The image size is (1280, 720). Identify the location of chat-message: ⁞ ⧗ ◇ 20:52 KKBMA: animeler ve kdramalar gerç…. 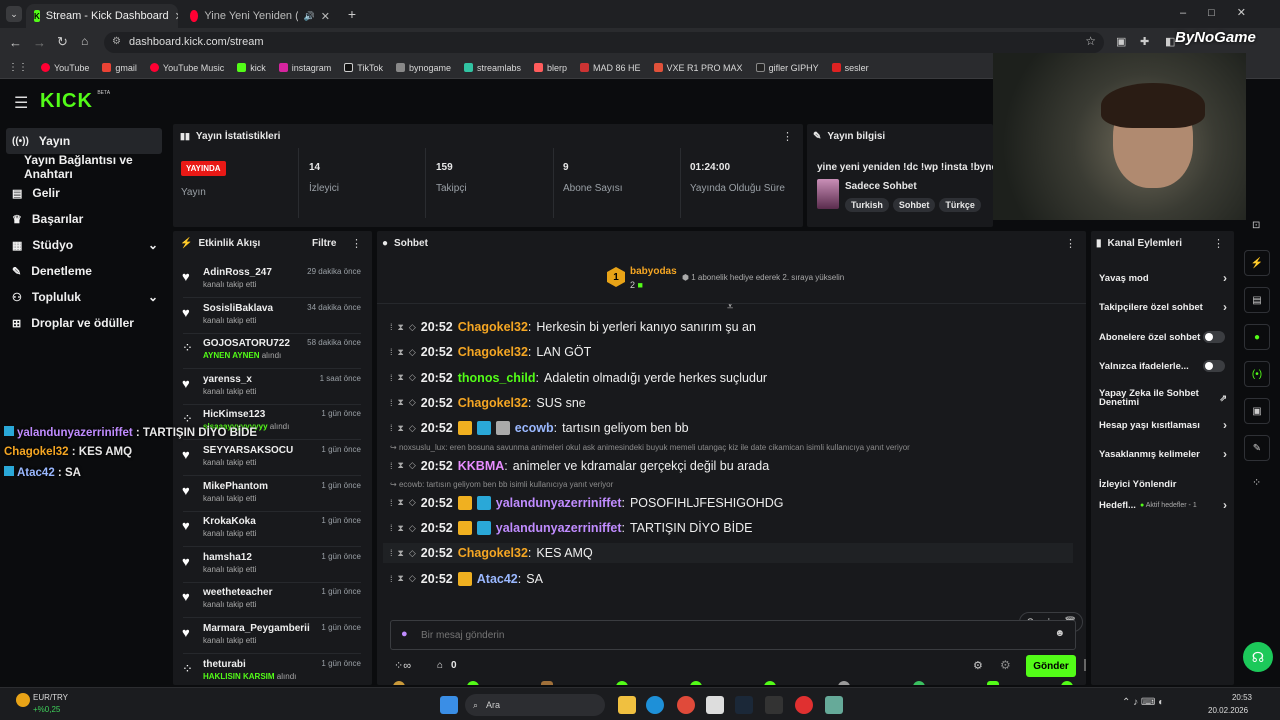
(579, 466).